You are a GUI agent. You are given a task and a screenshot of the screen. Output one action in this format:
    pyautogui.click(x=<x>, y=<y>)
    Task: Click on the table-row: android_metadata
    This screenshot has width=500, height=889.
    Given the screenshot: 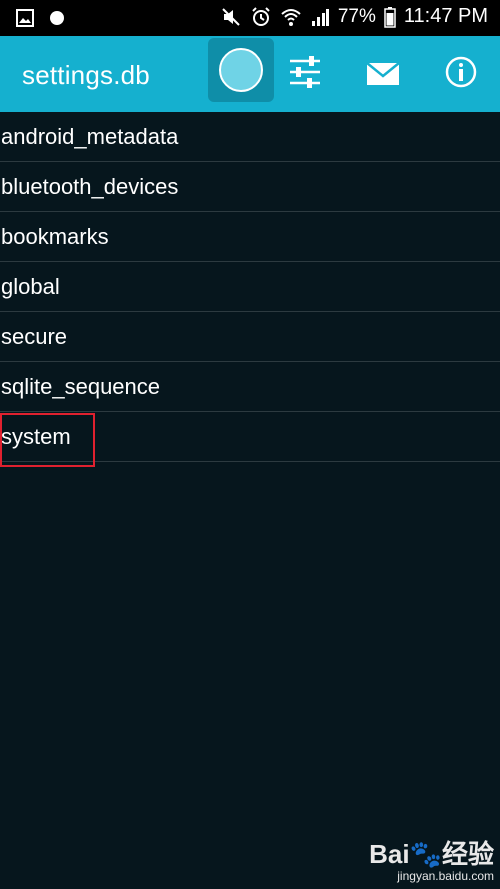 What is the action you would take?
    pyautogui.click(x=250, y=137)
    